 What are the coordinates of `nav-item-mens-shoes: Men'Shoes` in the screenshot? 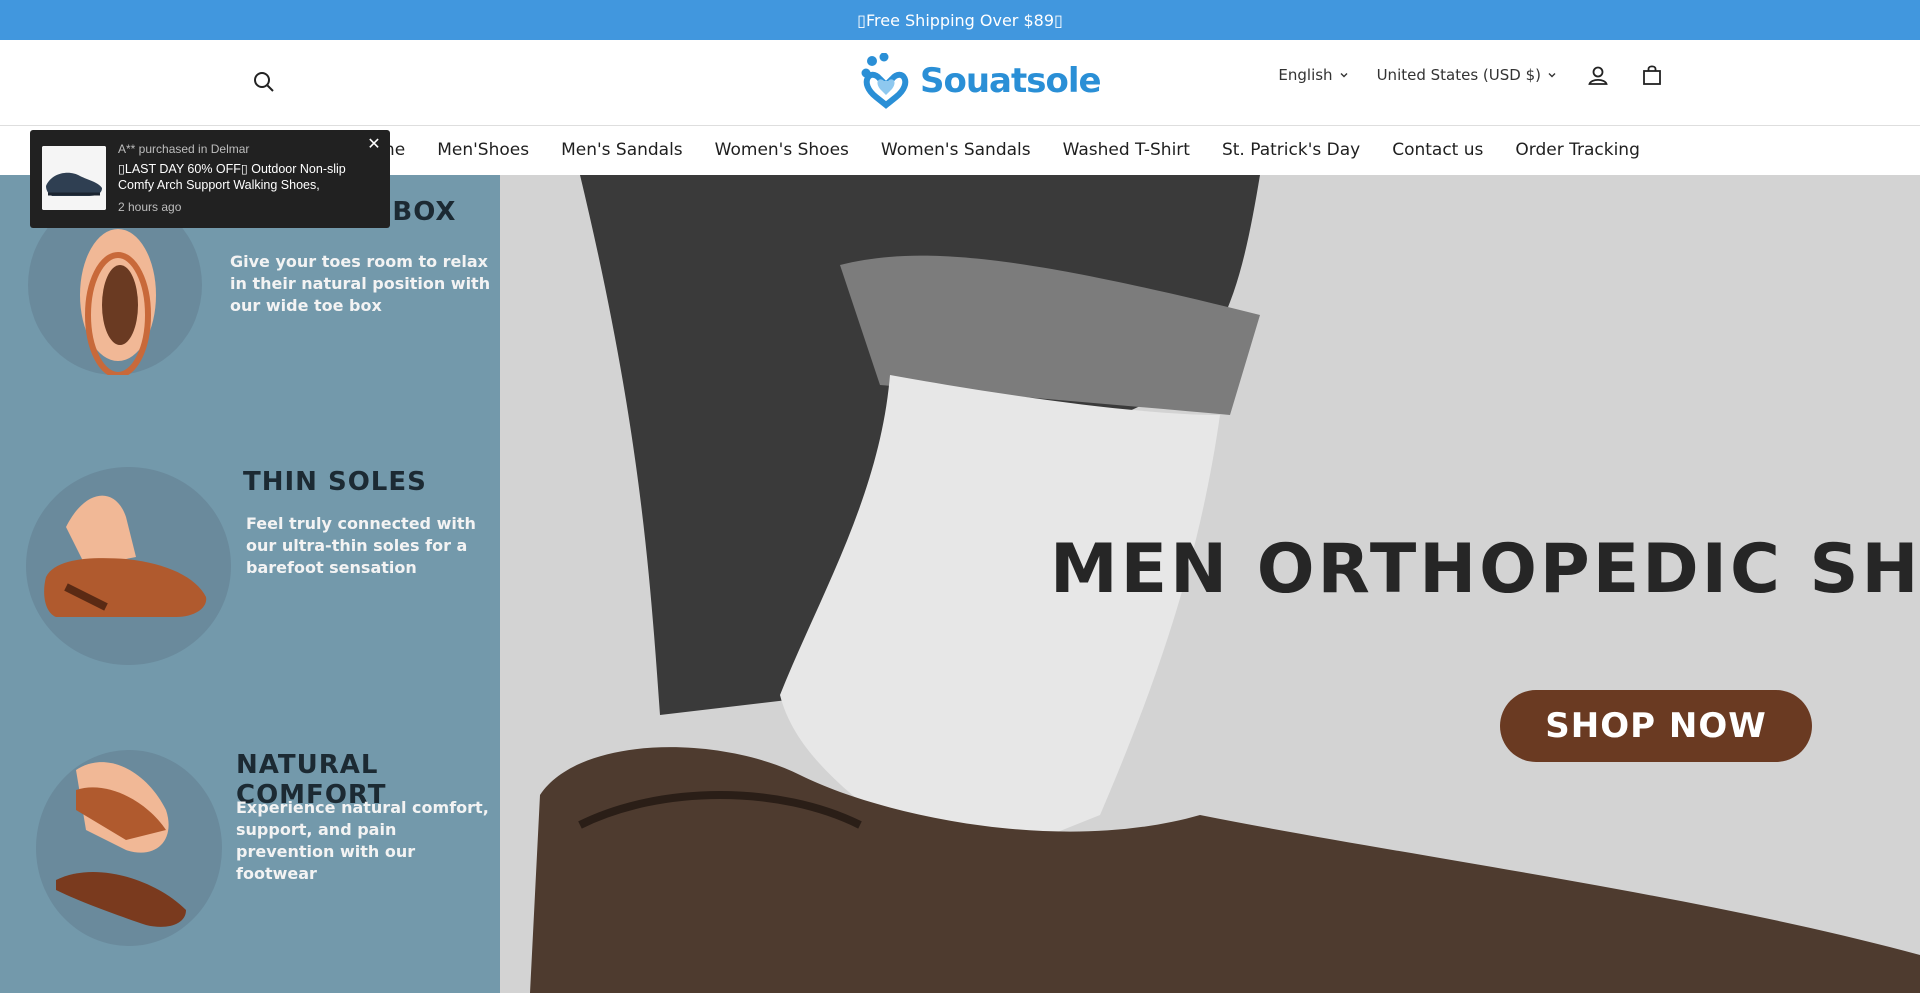 It's located at (483, 150).